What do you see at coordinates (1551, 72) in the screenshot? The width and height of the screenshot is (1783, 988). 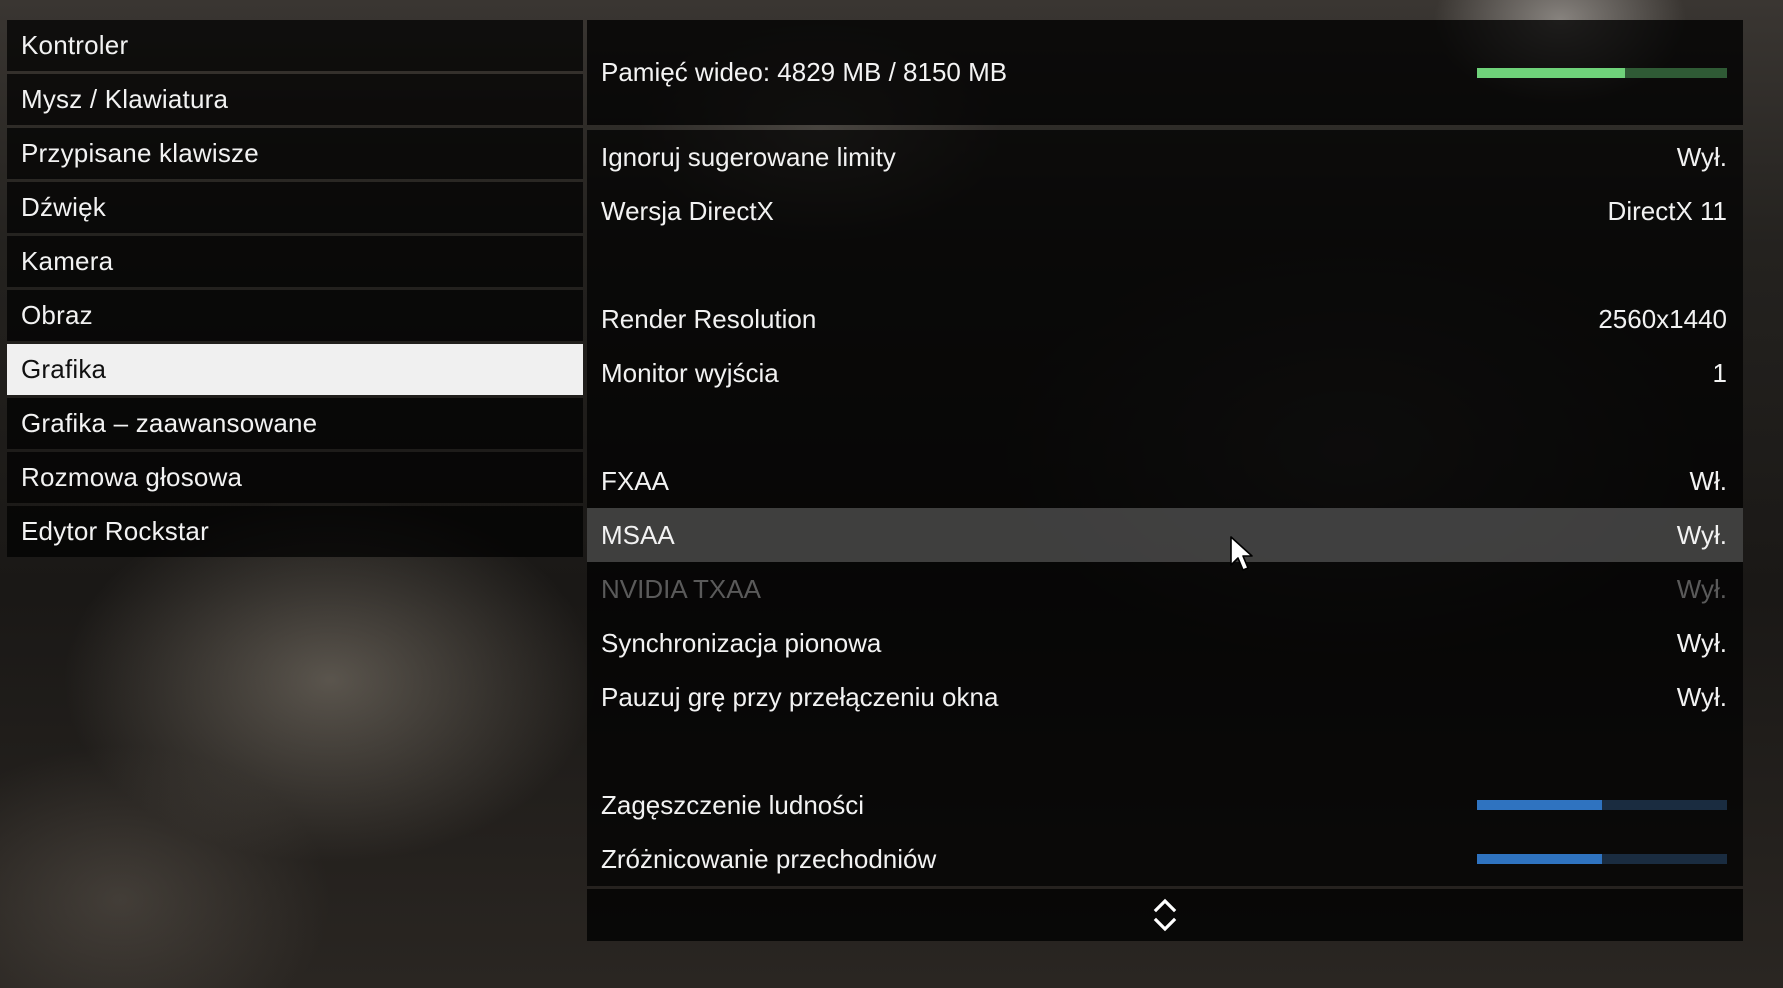 I see `video-memory-bar-fill` at bounding box center [1551, 72].